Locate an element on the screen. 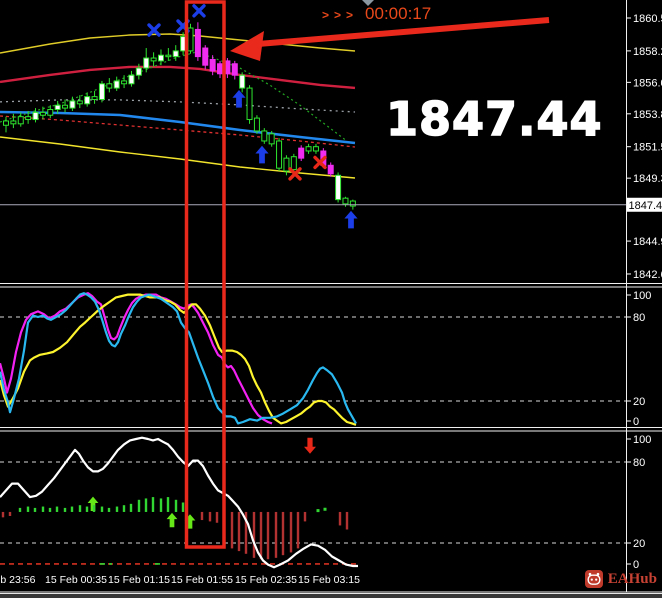  axis-label: 1858.2 is located at coordinates (647, 52).